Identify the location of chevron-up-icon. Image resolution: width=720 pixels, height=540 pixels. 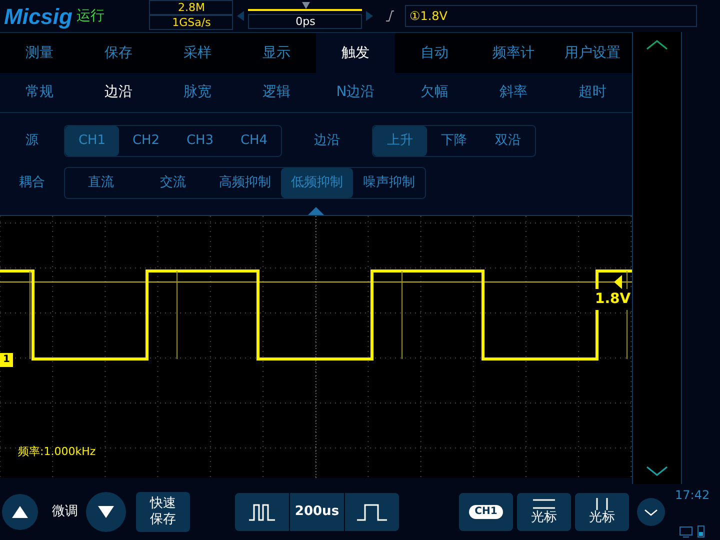
(657, 45).